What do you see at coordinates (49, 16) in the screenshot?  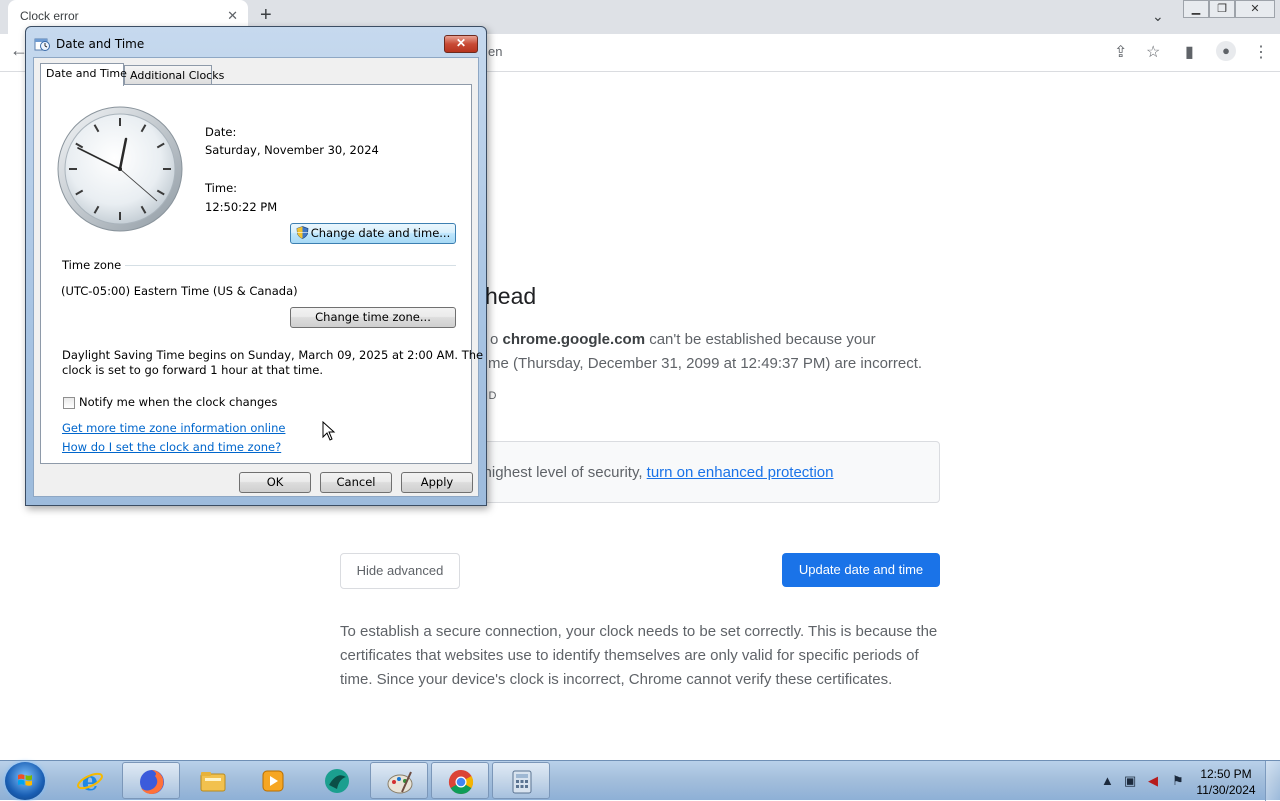 I see `tab-title: Clock error` at bounding box center [49, 16].